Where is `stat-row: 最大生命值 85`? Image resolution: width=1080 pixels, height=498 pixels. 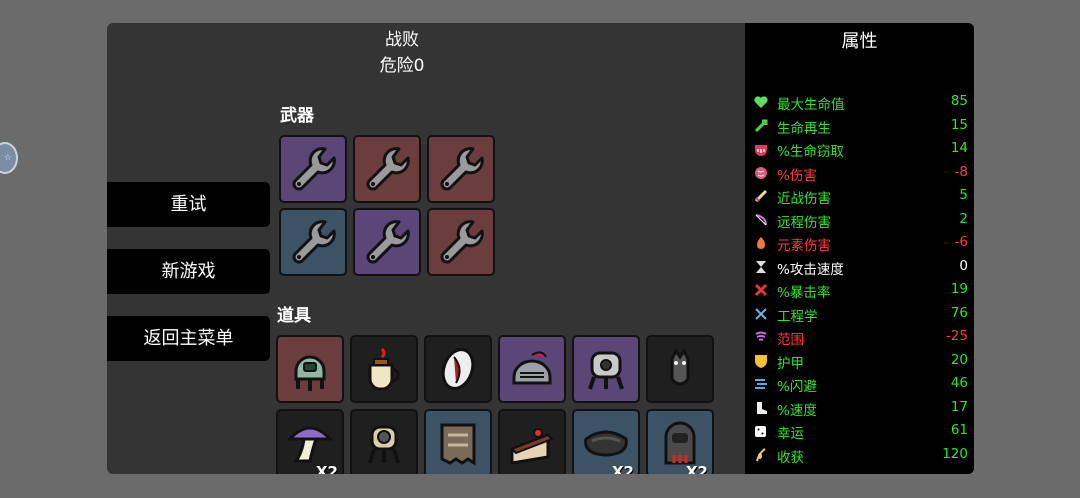 stat-row: 最大生命值 85 is located at coordinates (860, 102).